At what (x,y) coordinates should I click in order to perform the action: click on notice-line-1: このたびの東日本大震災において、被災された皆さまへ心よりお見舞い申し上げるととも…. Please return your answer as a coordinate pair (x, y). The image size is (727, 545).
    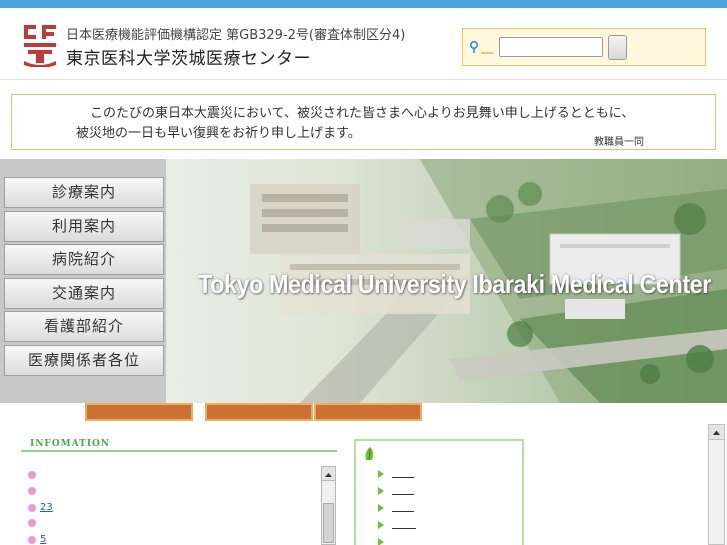
    Looking at the image, I should click on (362, 113).